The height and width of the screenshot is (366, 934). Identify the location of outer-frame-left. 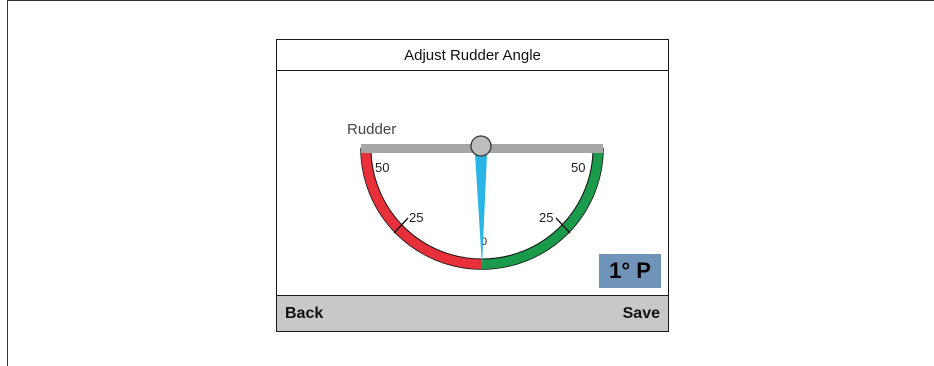
(7, 183).